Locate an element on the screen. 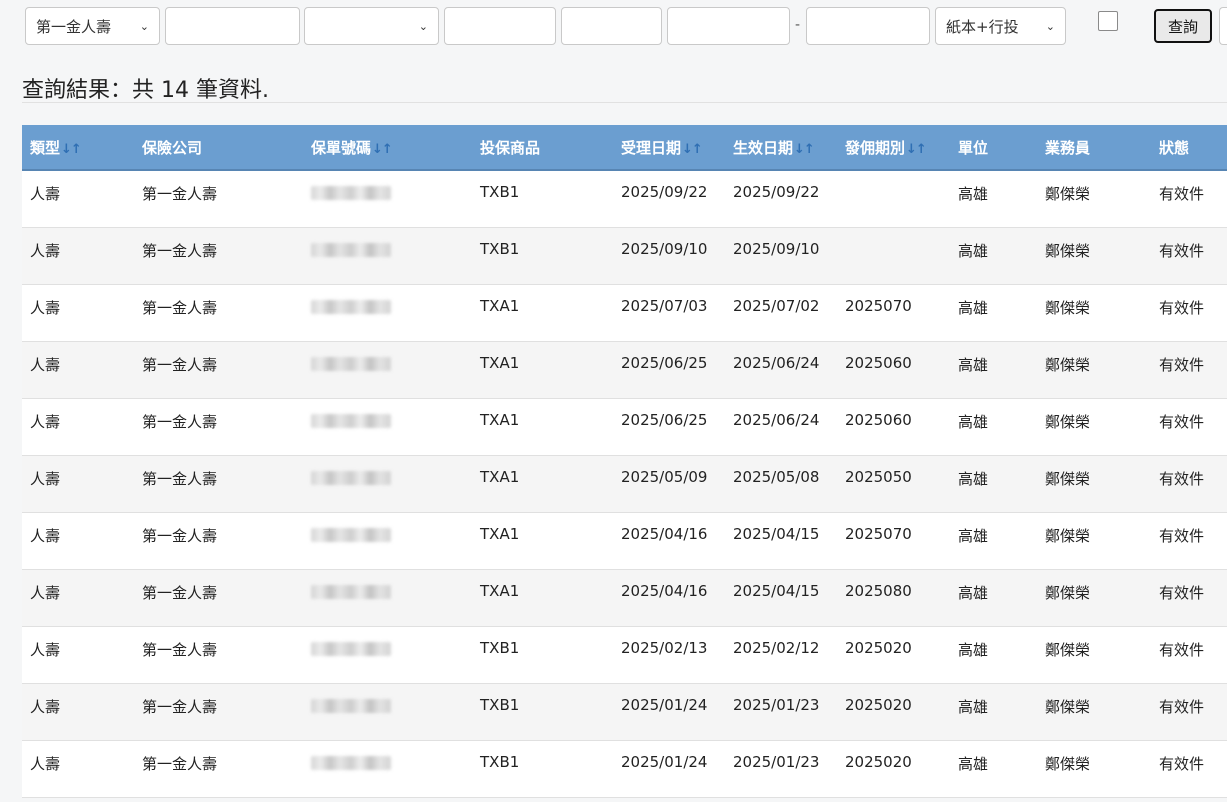 This screenshot has height=802, width=1227. divider is located at coordinates (624, 102).